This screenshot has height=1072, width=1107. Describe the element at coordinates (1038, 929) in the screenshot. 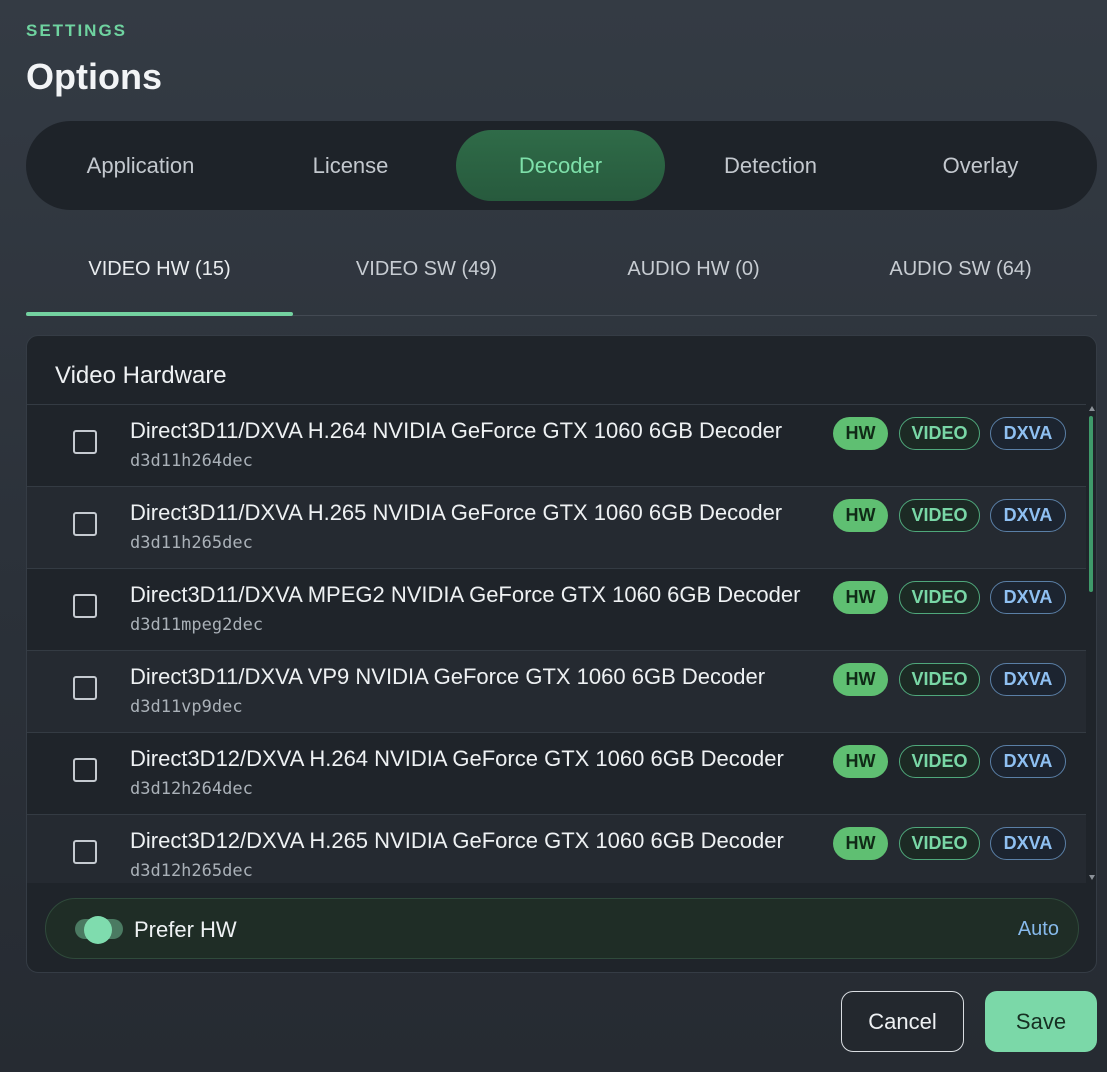

I see `prefer-hw-value: Auto` at that location.